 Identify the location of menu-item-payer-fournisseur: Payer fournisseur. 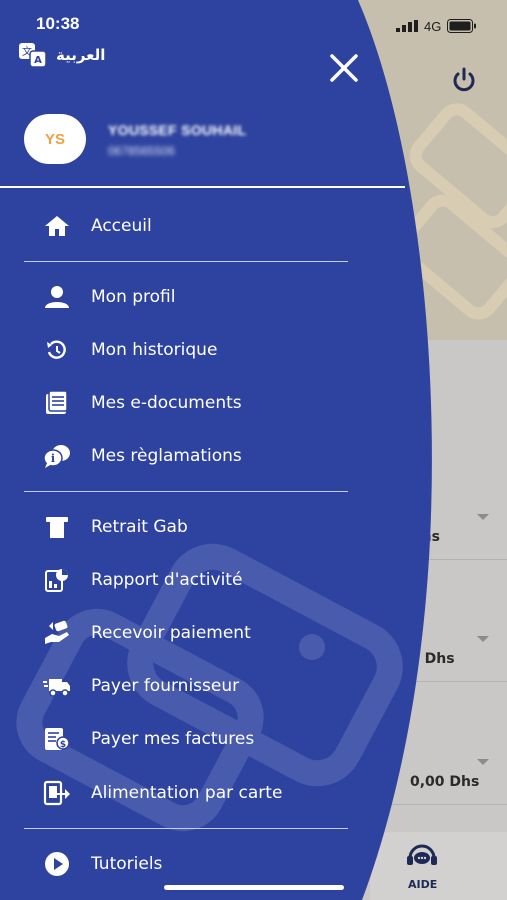
(180, 686).